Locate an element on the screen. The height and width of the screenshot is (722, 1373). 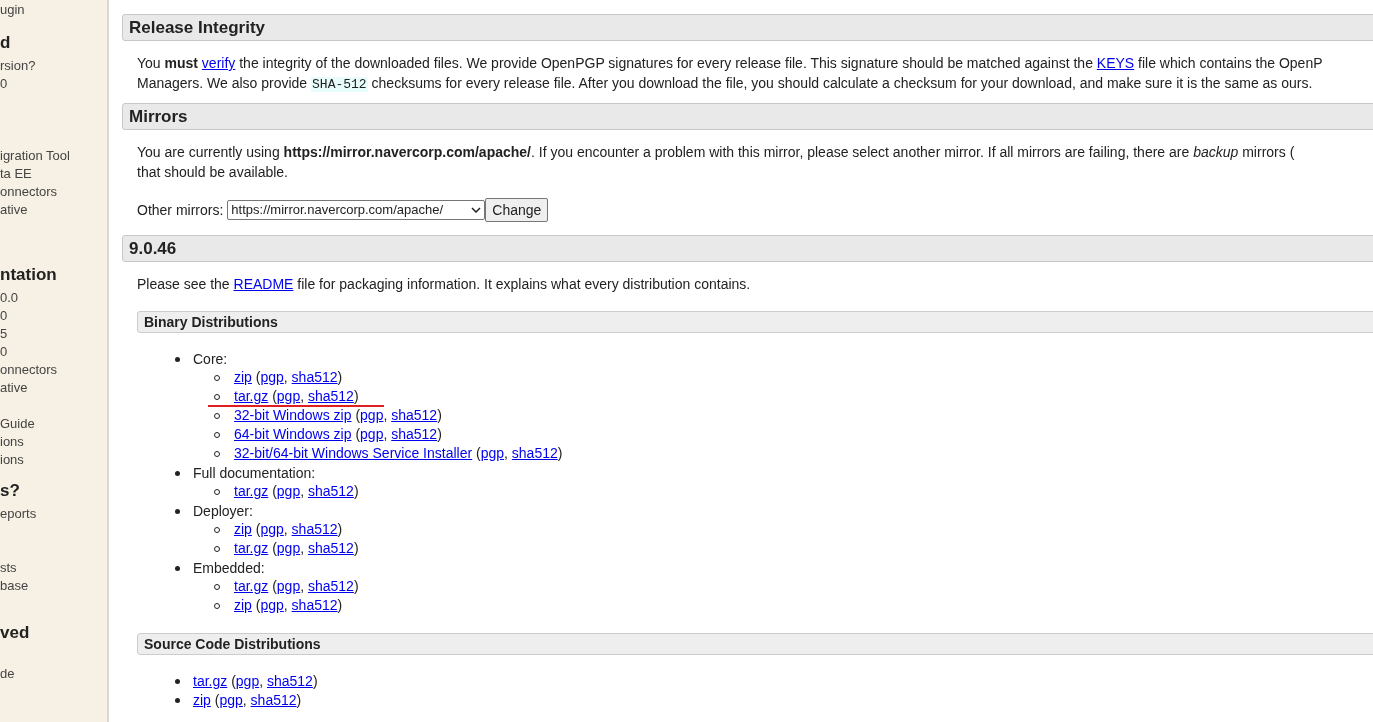
download-entry: 32-bit Windows zip (pgp, sha512) is located at coordinates (338, 415).